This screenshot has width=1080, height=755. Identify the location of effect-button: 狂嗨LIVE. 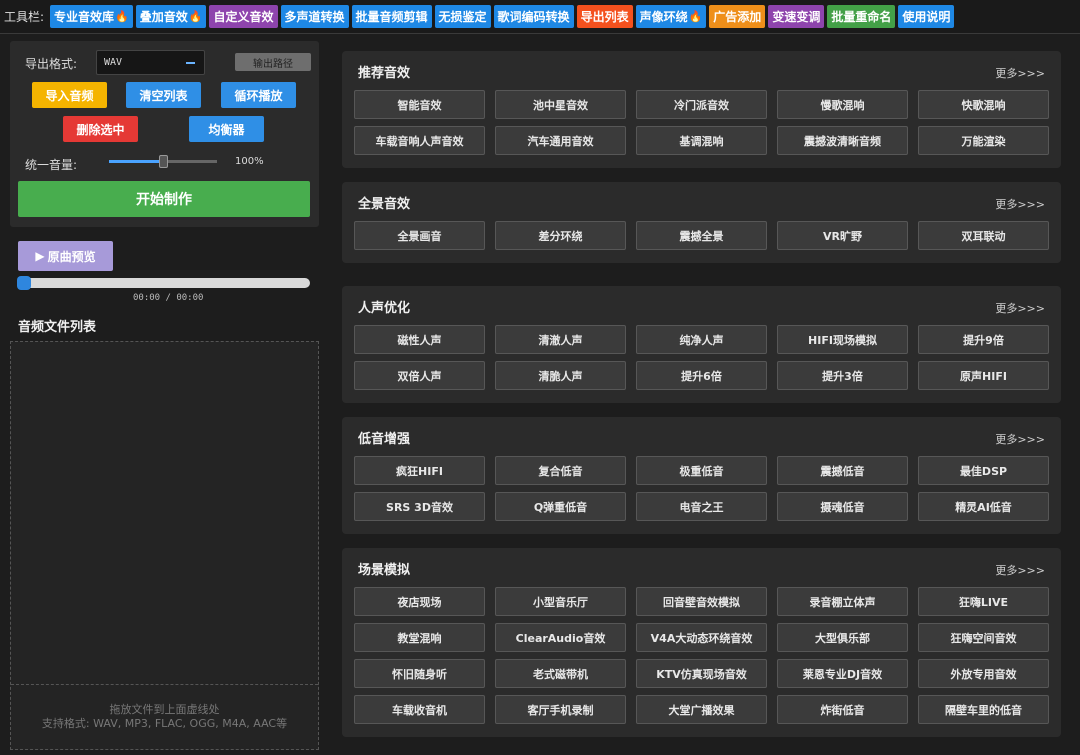
(983, 601).